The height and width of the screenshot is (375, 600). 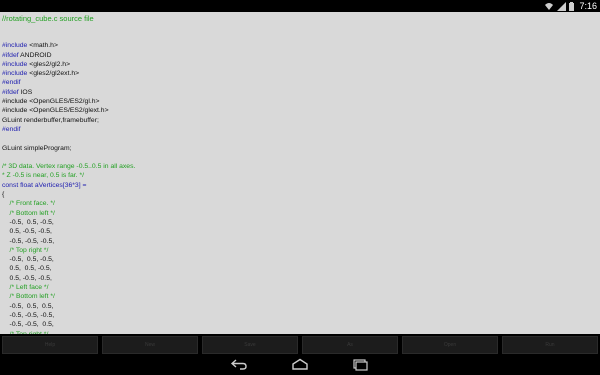 I want to click on help-button: Help, so click(x=50, y=345).